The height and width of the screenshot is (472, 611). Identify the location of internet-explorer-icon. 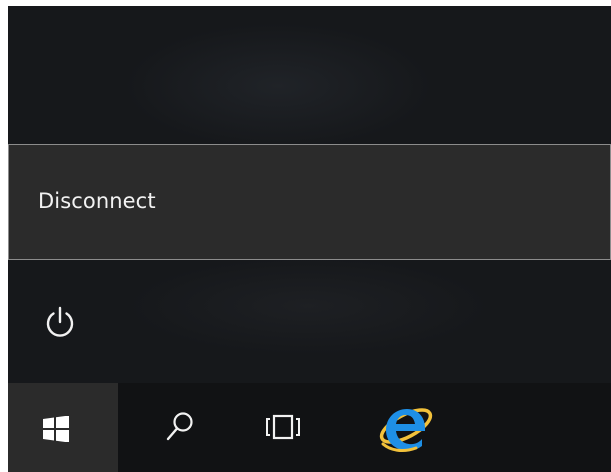
(406, 430).